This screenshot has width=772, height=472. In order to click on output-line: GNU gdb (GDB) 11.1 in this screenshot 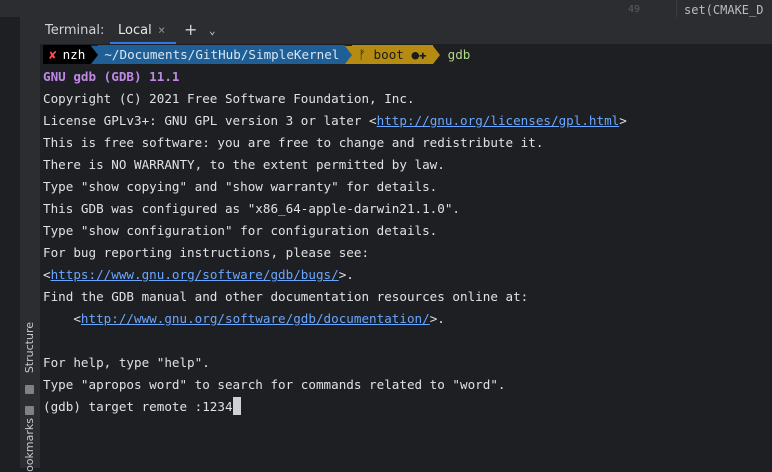, I will do `click(111, 76)`.